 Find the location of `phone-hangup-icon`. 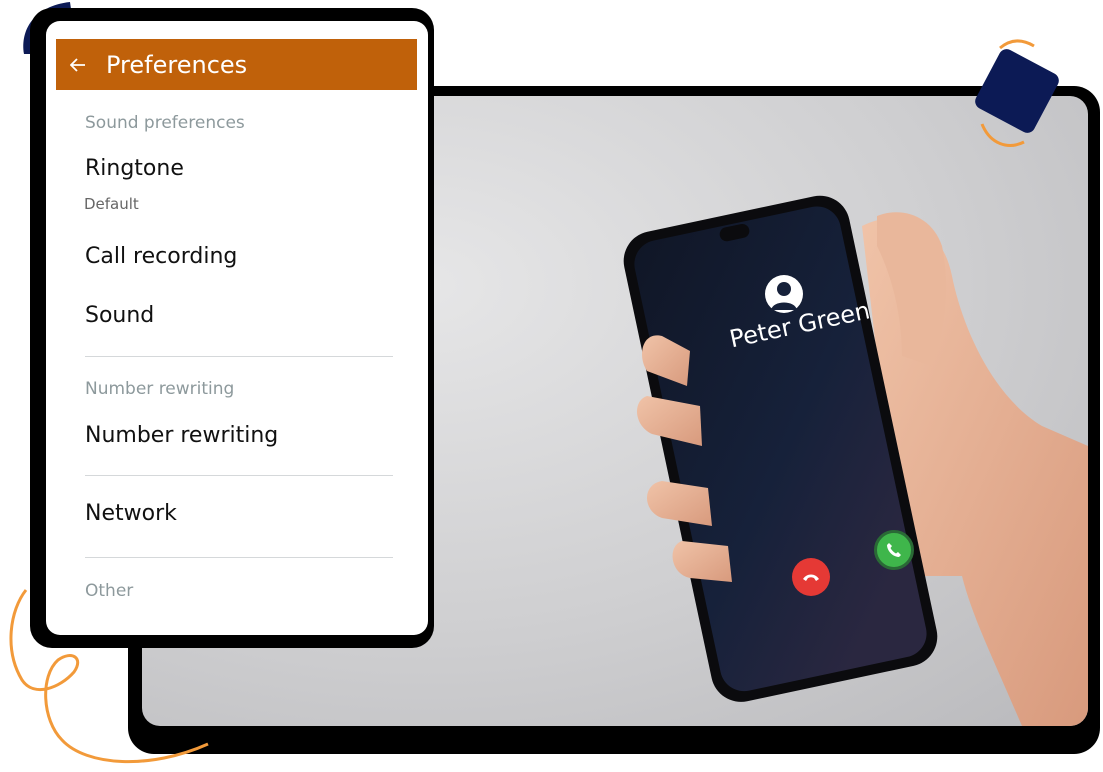

phone-hangup-icon is located at coordinates (811, 577).